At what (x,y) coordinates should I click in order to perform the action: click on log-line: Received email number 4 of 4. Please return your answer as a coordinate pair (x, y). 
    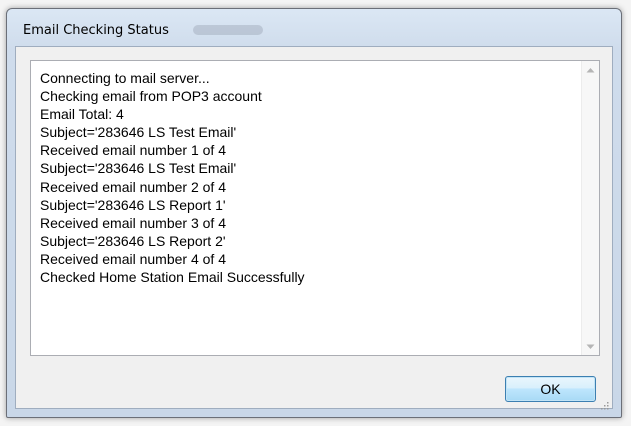
    Looking at the image, I should click on (133, 258).